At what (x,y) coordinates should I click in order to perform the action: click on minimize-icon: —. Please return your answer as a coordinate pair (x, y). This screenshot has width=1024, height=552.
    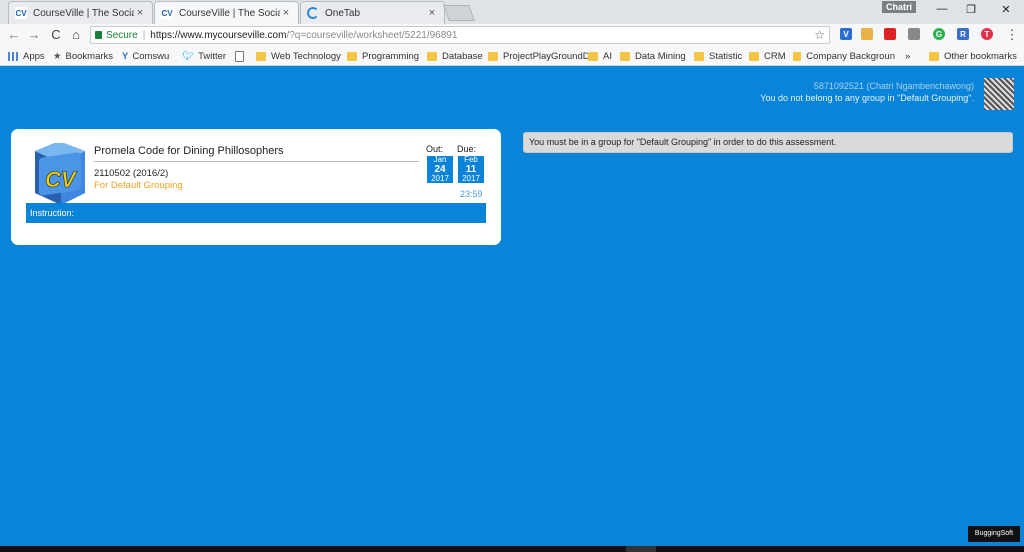
    Looking at the image, I should click on (942, 9).